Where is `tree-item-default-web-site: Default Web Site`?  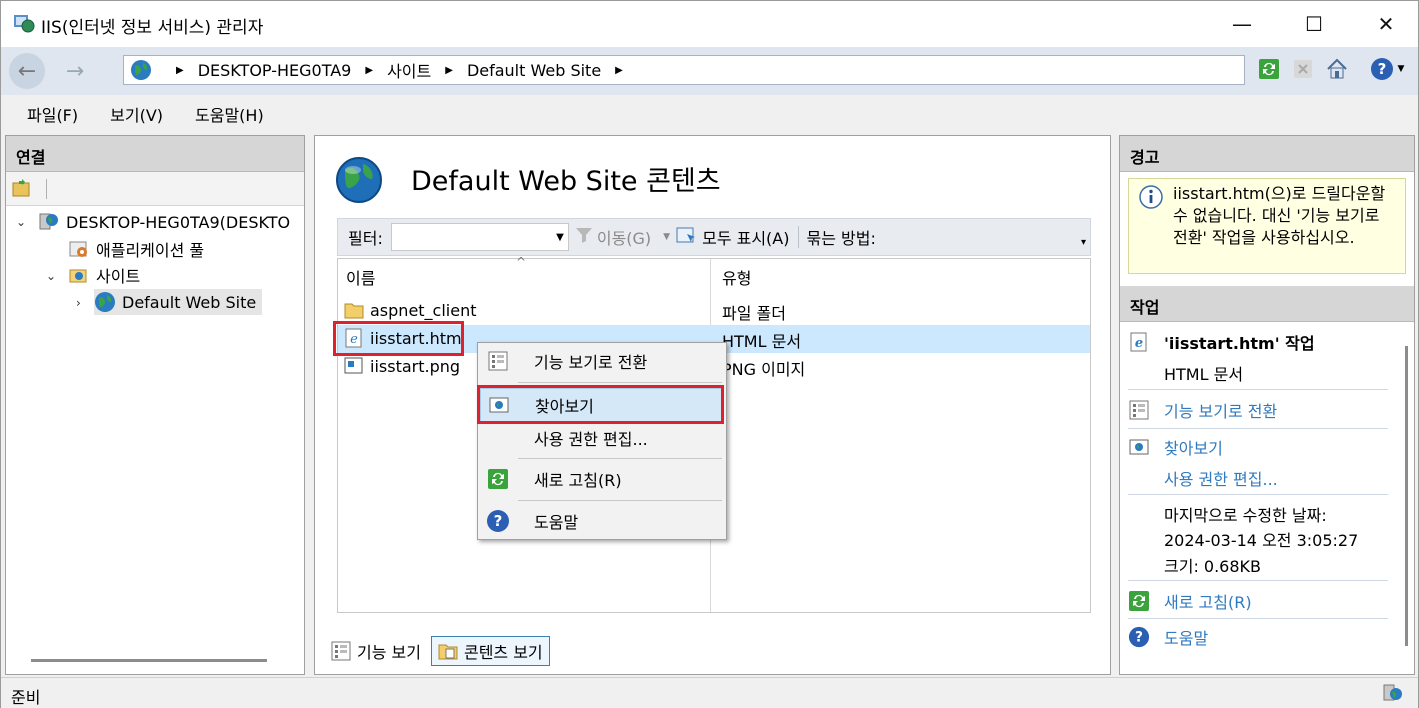
tree-item-default-web-site: Default Web Site is located at coordinates (178, 302).